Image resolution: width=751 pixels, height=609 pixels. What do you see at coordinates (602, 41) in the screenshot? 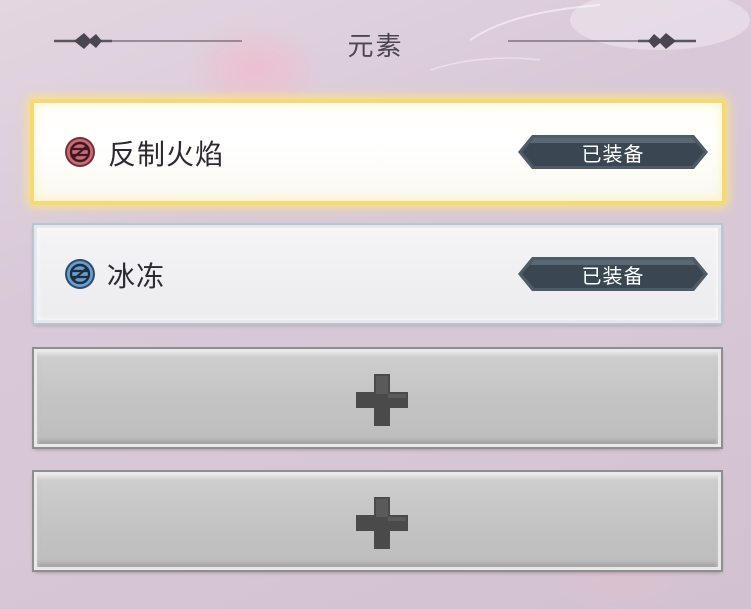
I see `ornament-right-icon` at bounding box center [602, 41].